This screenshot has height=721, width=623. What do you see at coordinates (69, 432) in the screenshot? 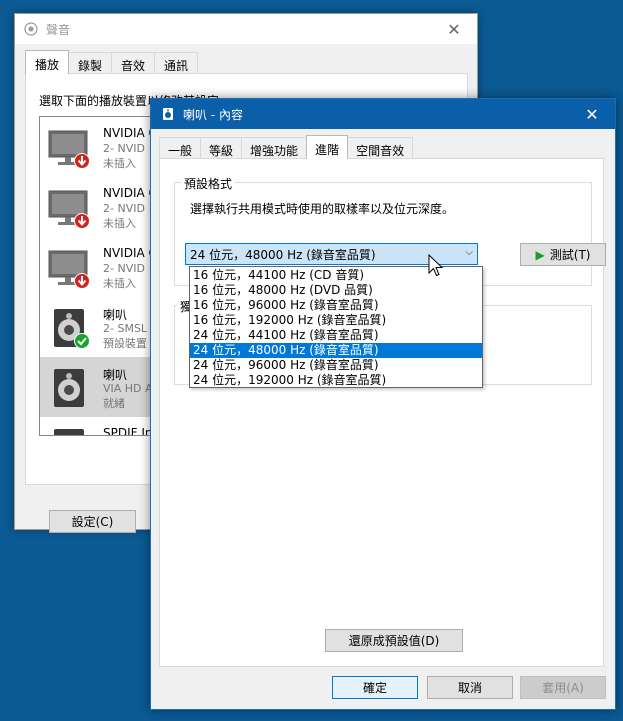
I see `spdif-icon` at bounding box center [69, 432].